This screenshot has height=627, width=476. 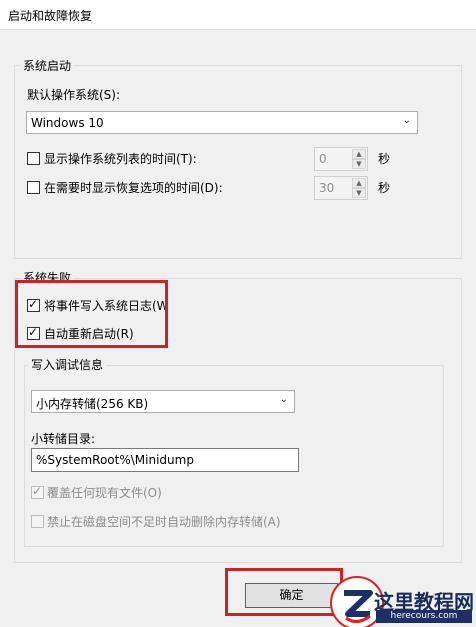 I want to click on default-os-label: 默认操作系统(S):, so click(x=74, y=95).